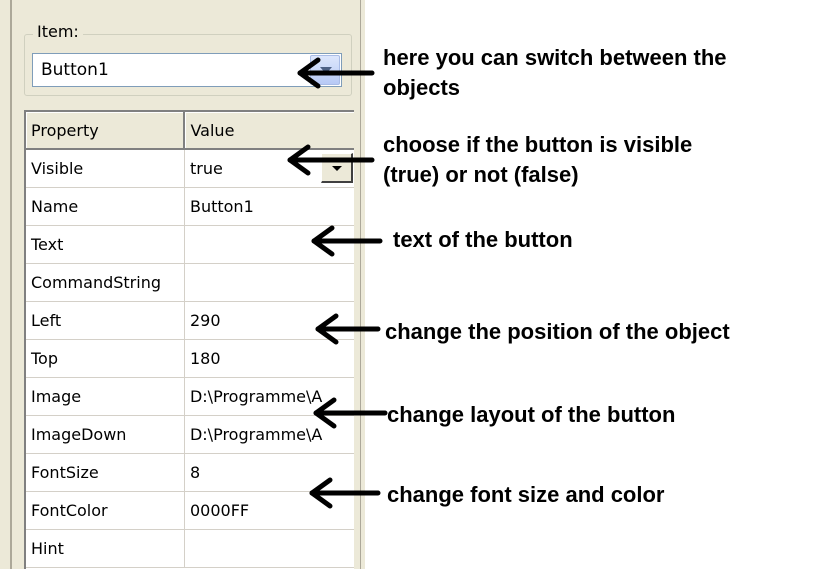  Describe the element at coordinates (105, 206) in the screenshot. I see `property-name: Name` at that location.